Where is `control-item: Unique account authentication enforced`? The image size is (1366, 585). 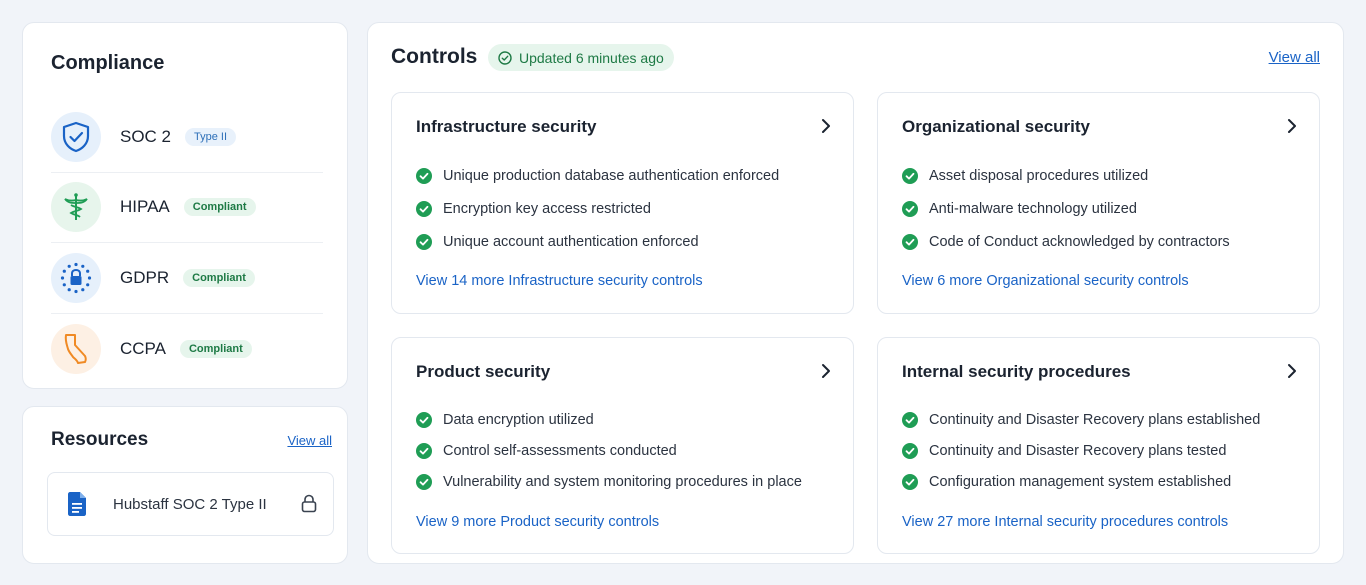 control-item: Unique account authentication enforced is located at coordinates (597, 241).